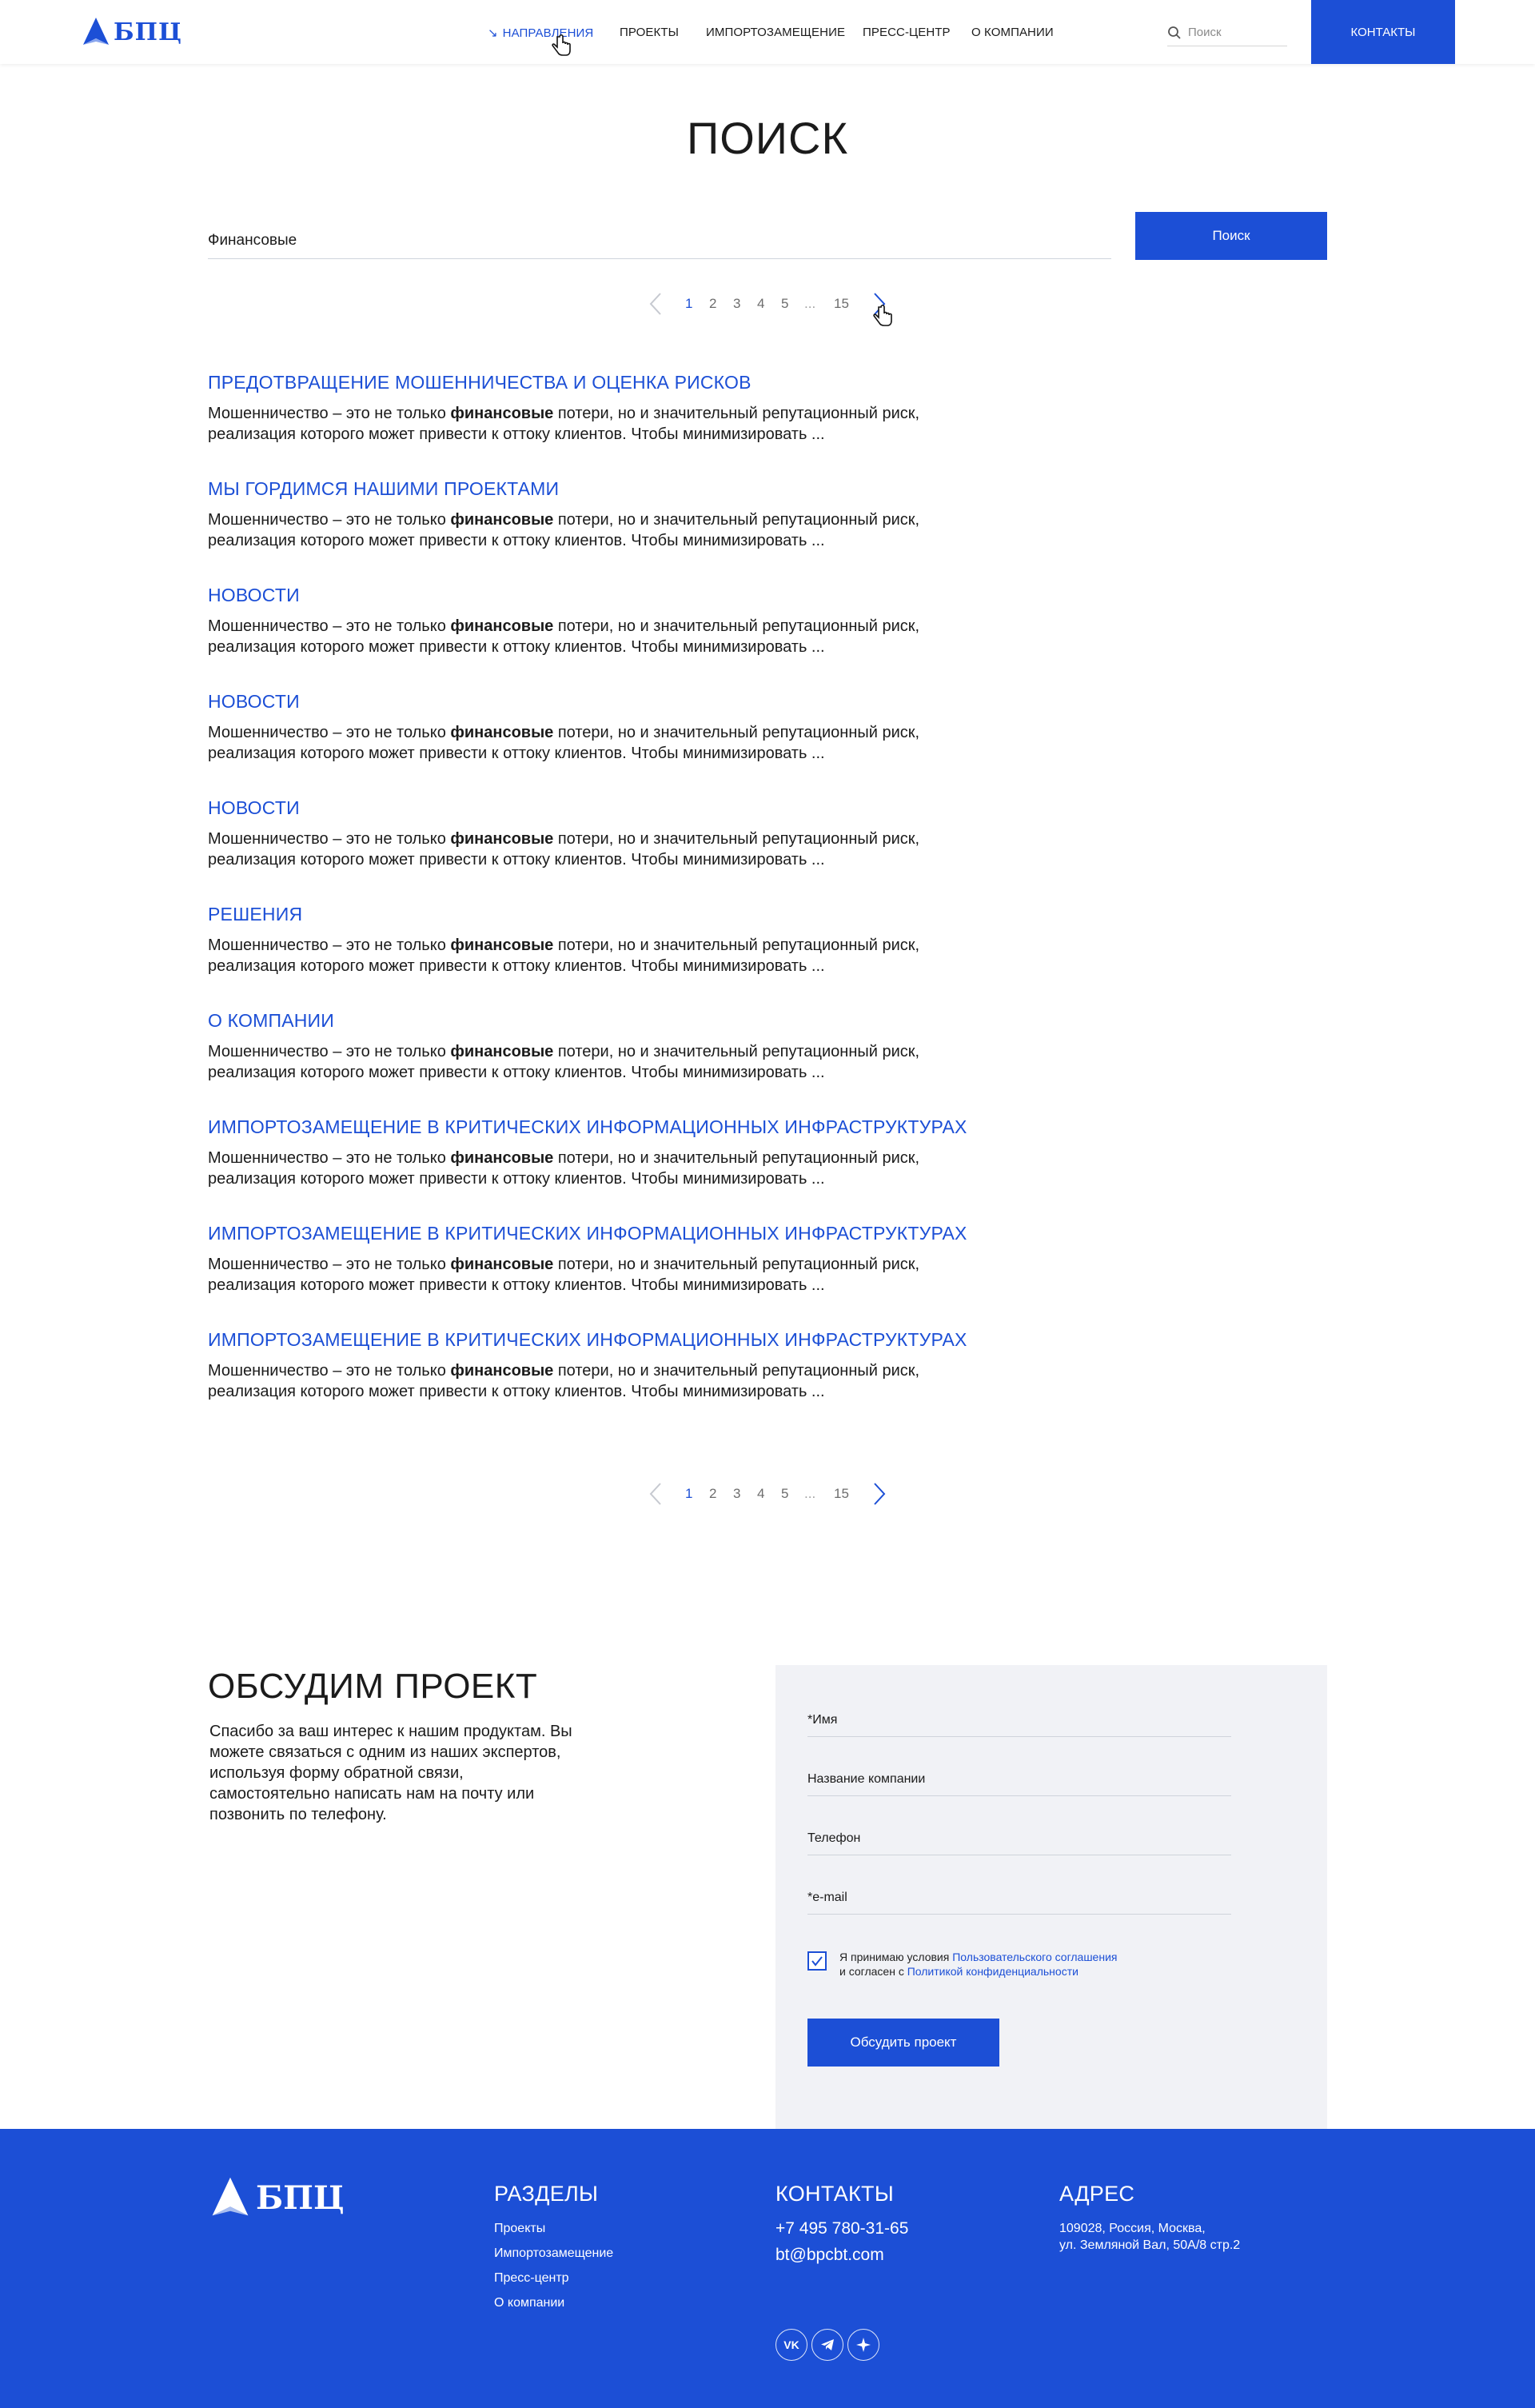 Image resolution: width=1535 pixels, height=2408 pixels. Describe the element at coordinates (548, 33) in the screenshot. I see `nav-item-label: НАПРАВЛЕНИЯ` at that location.